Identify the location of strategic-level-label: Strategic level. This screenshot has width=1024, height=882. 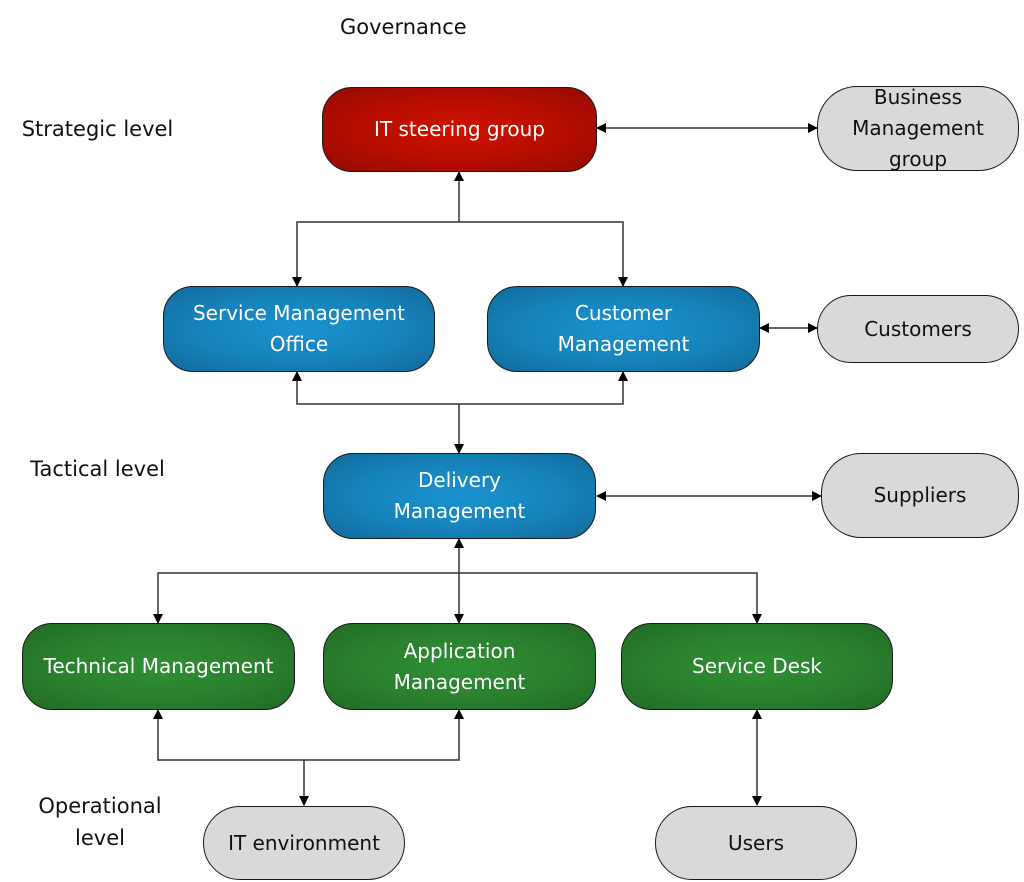
(97, 129).